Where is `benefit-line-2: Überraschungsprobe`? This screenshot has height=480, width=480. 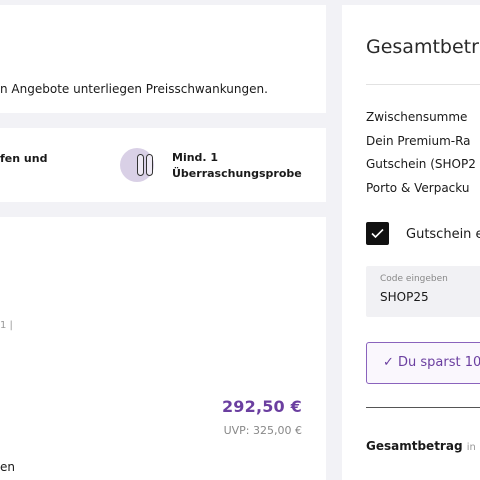 benefit-line-2: Überraschungsprobe is located at coordinates (237, 173).